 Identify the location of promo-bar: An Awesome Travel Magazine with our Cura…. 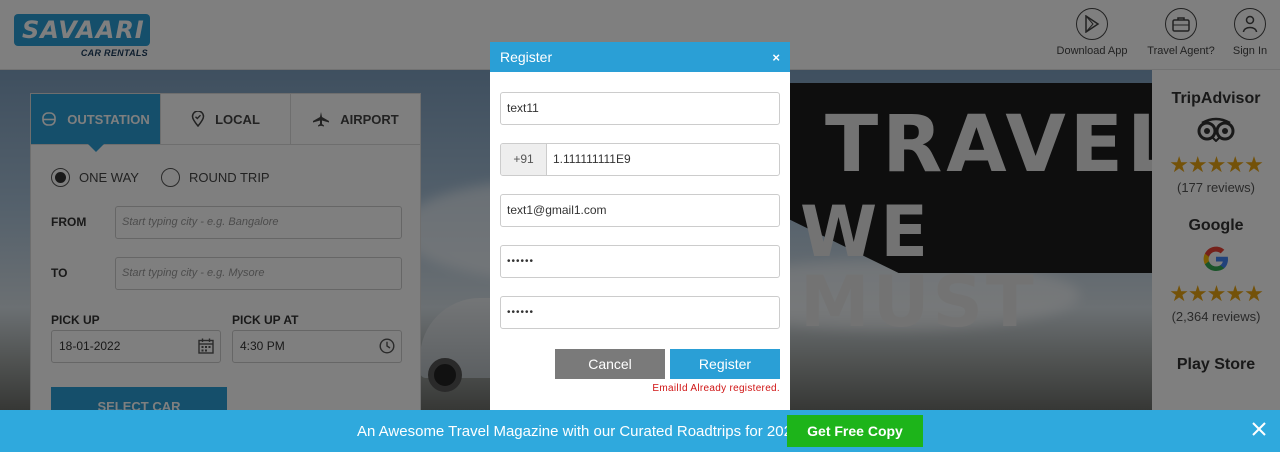
(640, 431).